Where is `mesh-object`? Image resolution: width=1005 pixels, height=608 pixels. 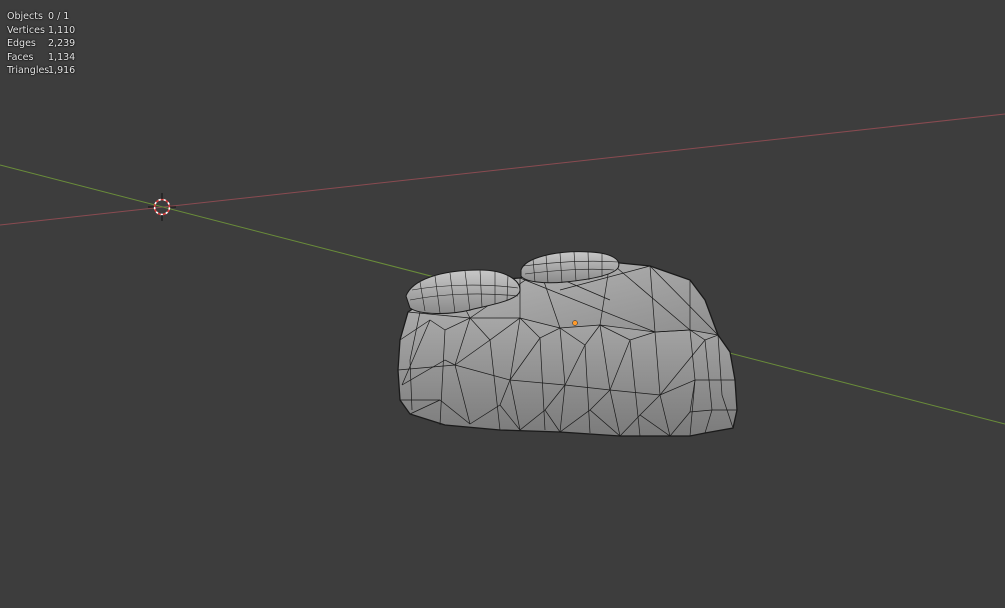
mesh-object is located at coordinates (567, 344).